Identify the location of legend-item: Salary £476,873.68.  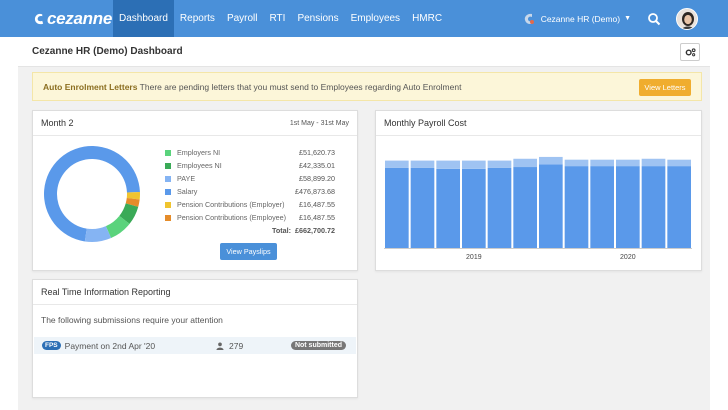
(250, 191).